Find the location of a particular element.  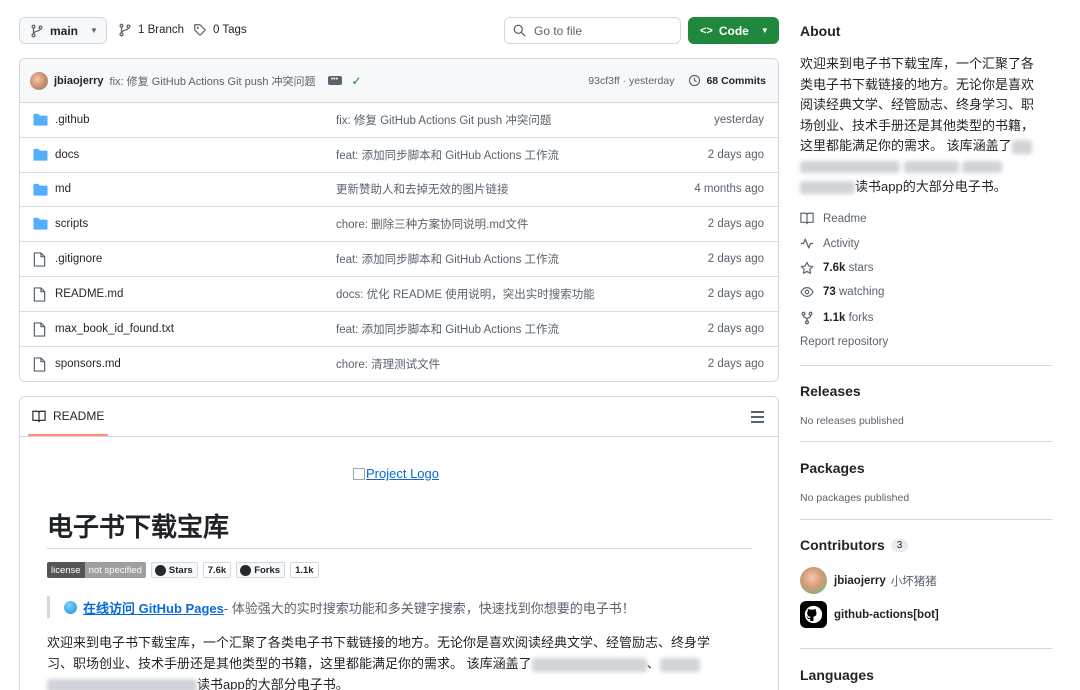

releases-heading: Releases is located at coordinates (830, 391).